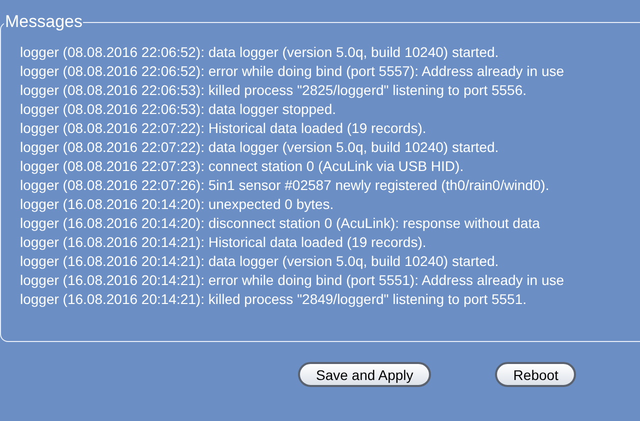  Describe the element at coordinates (224, 128) in the screenshot. I see `log-line: logger (08.08.2016 22:07:22): Historical data loaded (19 records).` at that location.